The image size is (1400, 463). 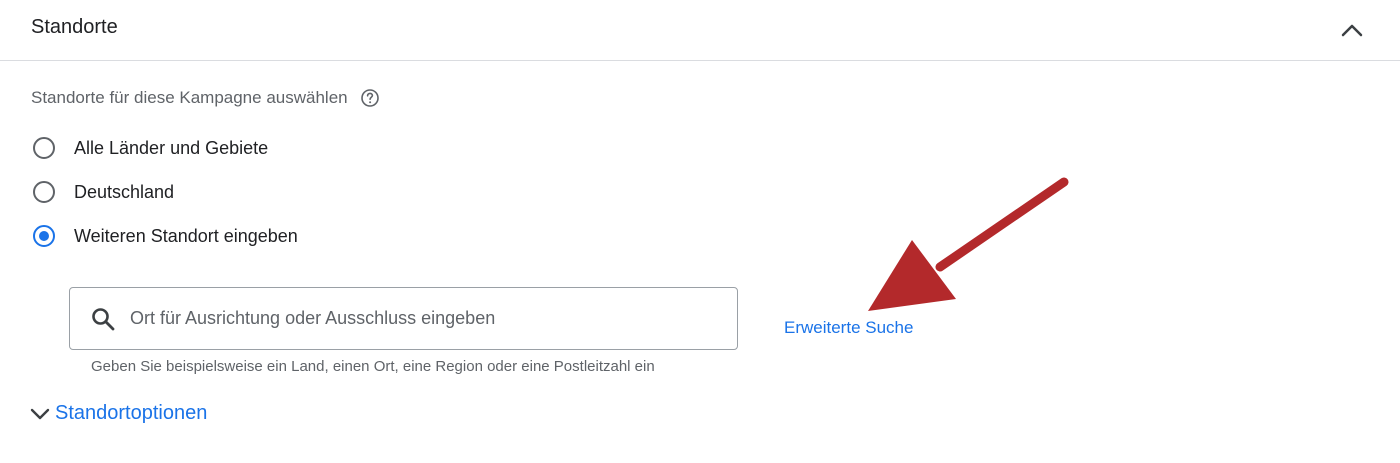 What do you see at coordinates (171, 147) in the screenshot?
I see `radio-label: Alle Länder und Gebiete` at bounding box center [171, 147].